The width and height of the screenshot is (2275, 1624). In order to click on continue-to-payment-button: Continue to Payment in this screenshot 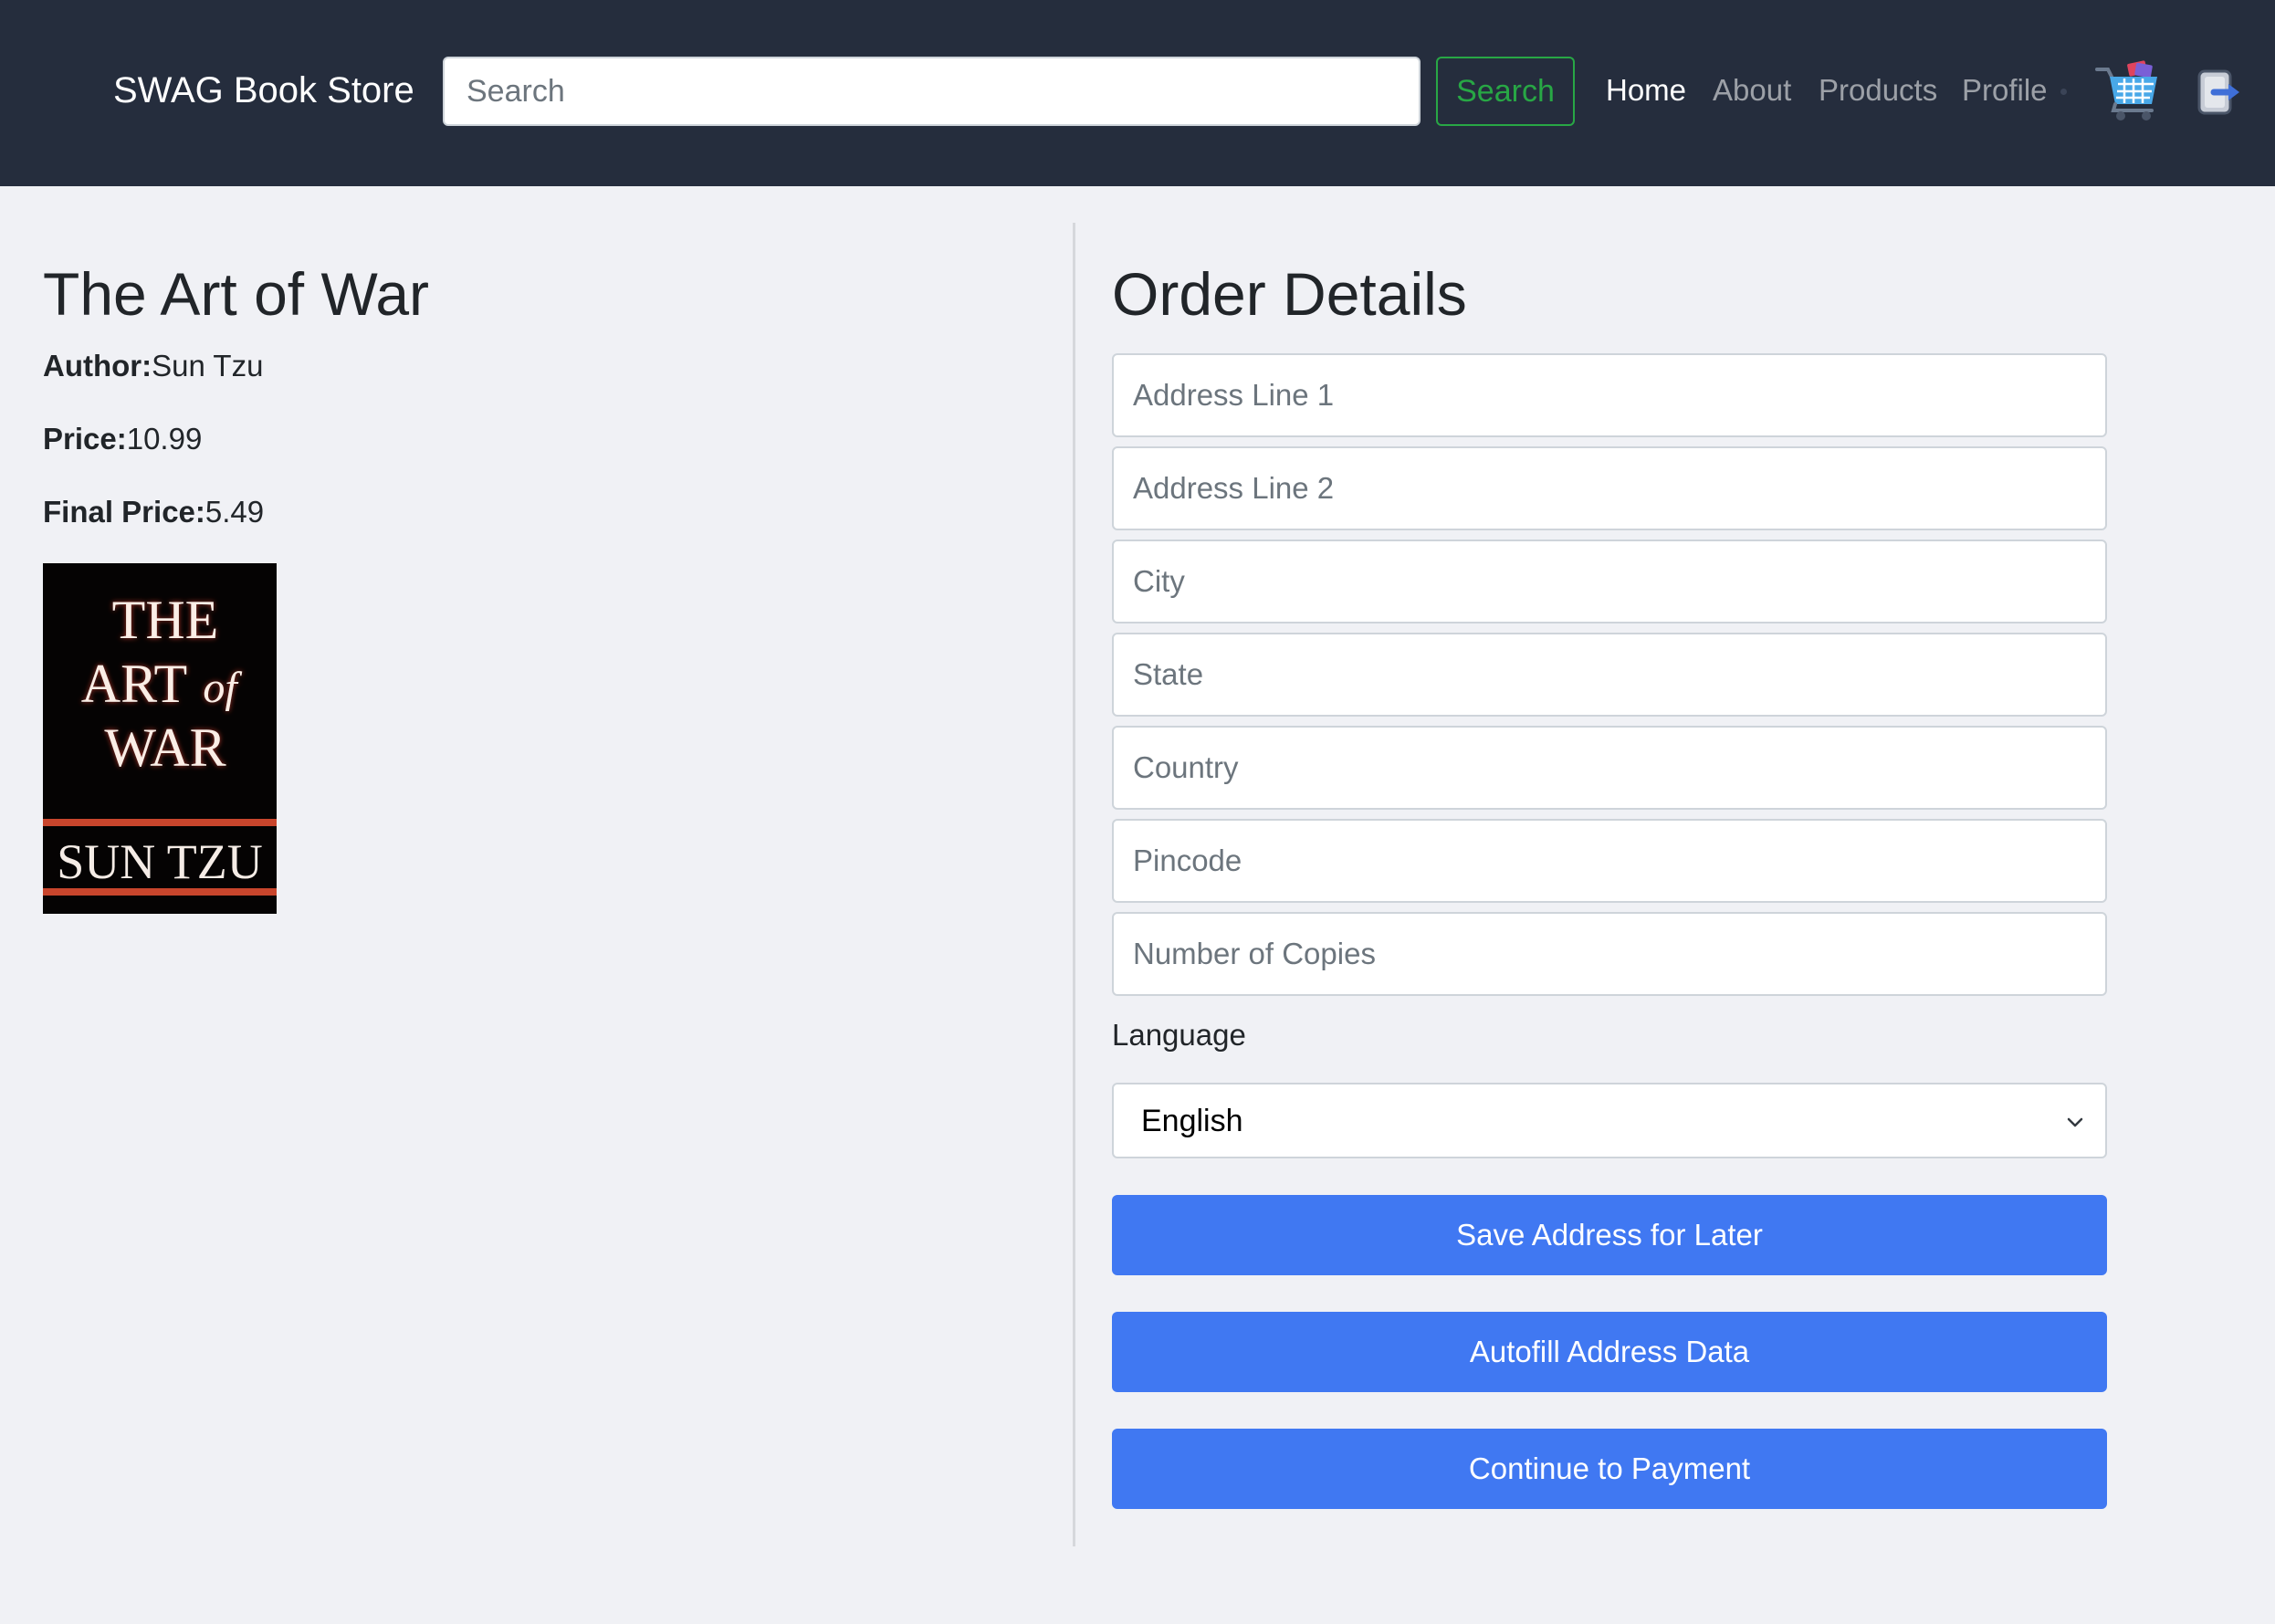, I will do `click(1609, 1469)`.